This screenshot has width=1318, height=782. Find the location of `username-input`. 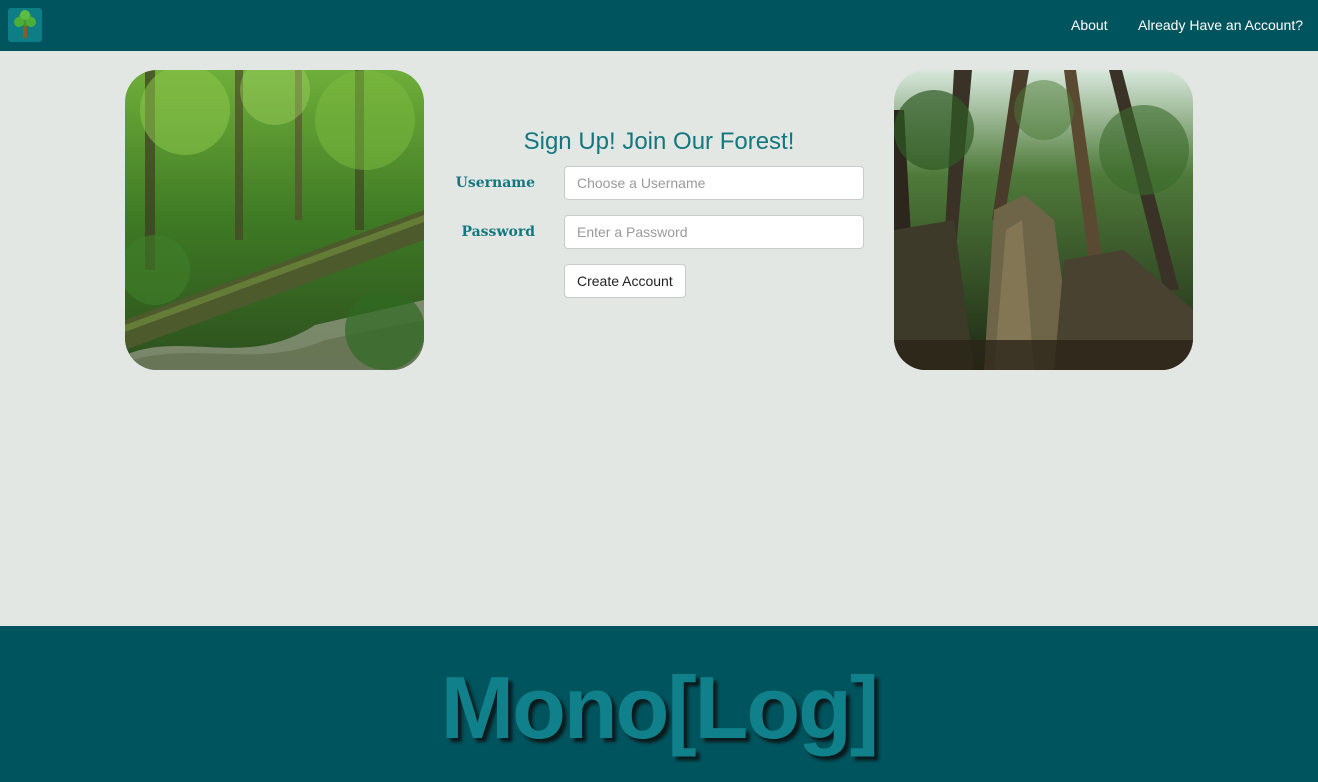

username-input is located at coordinates (714, 183).